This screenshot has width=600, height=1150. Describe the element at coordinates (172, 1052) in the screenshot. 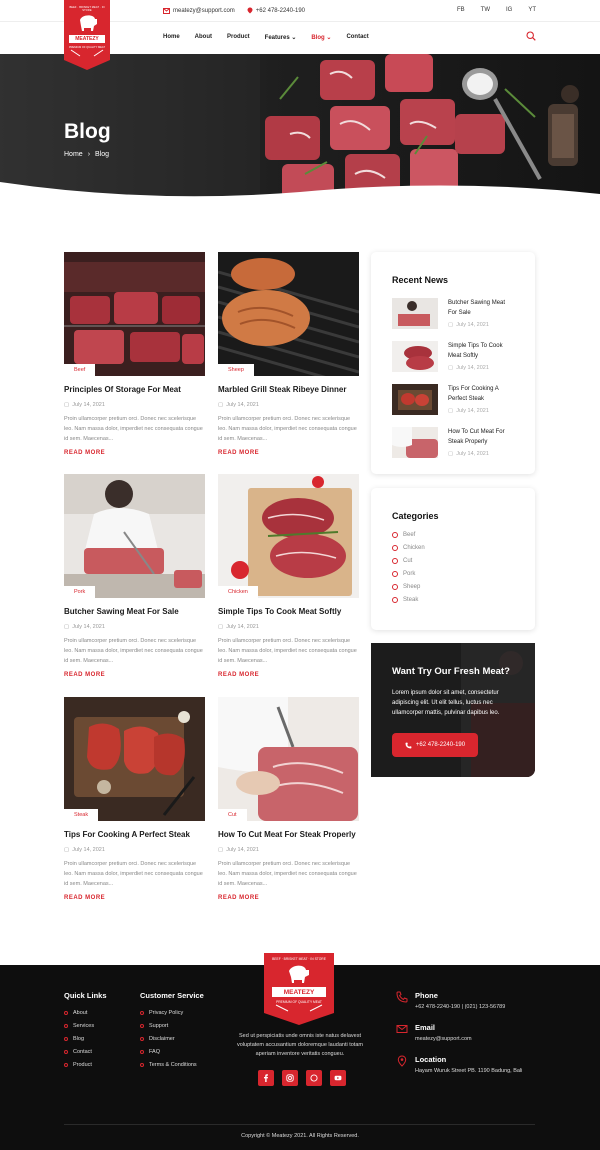

I see `footer-link: FAQ` at that location.